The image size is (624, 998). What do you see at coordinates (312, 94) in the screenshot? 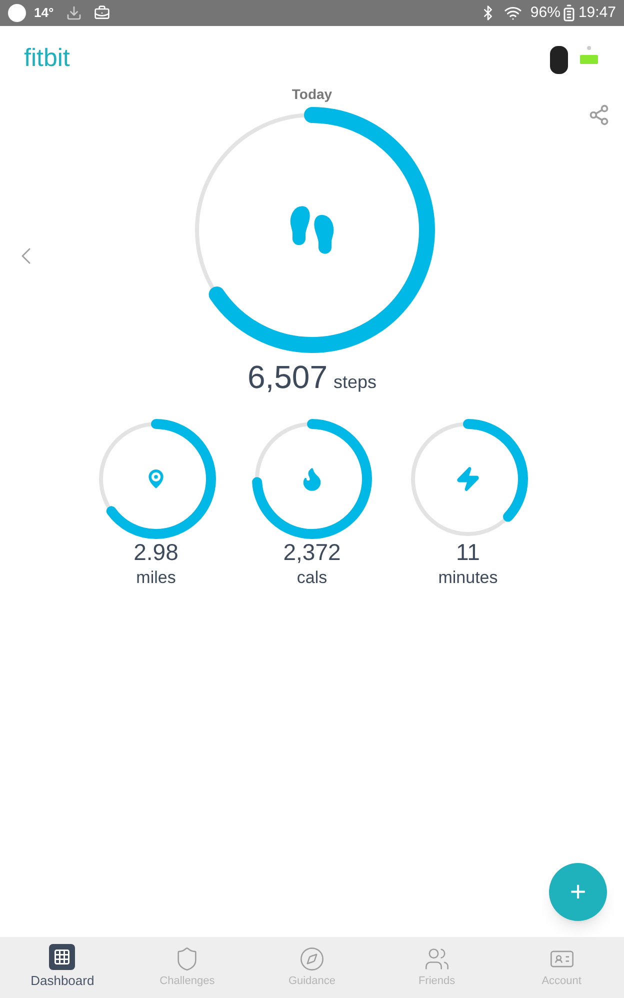
I see `today-label: Today` at bounding box center [312, 94].